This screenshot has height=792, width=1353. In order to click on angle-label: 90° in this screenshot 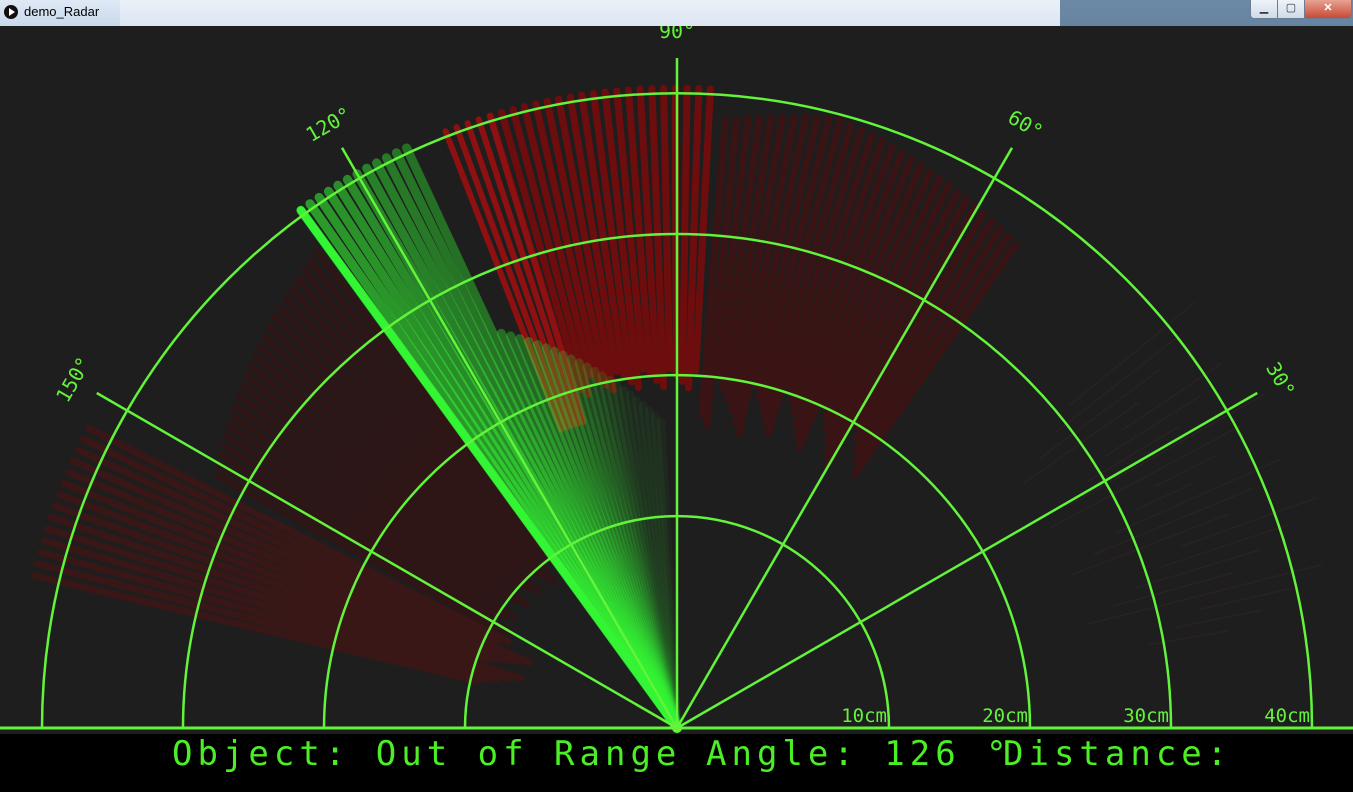, I will do `click(677, 34)`.